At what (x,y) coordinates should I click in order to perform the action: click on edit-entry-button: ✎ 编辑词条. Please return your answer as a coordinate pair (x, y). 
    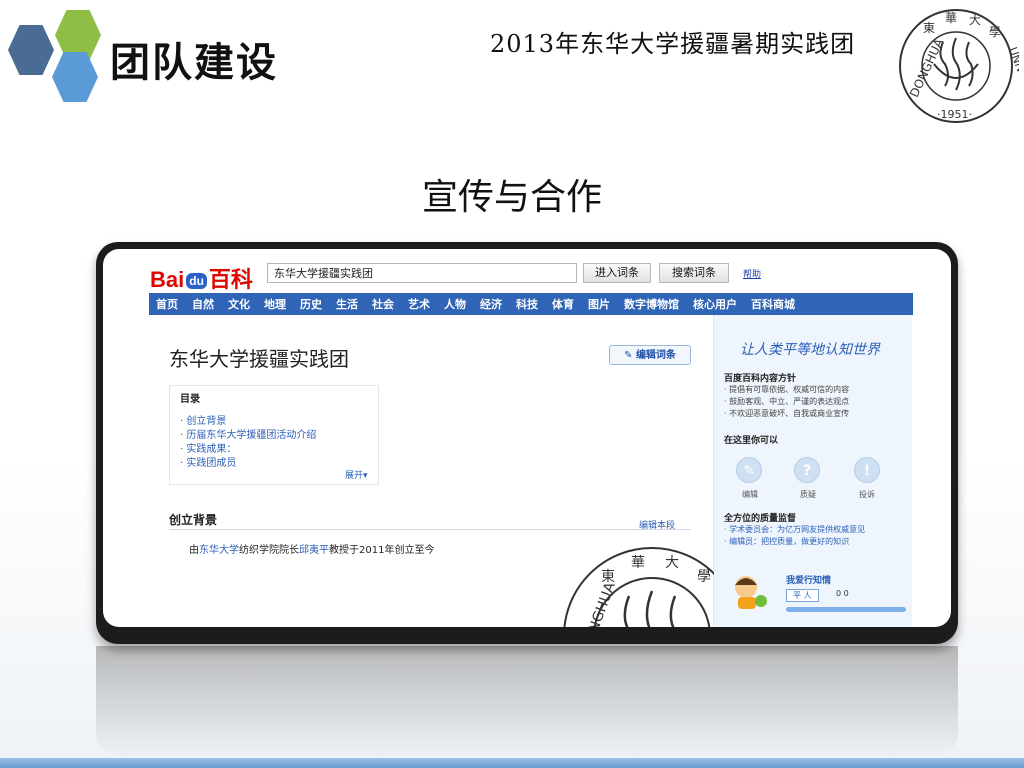
    Looking at the image, I should click on (650, 355).